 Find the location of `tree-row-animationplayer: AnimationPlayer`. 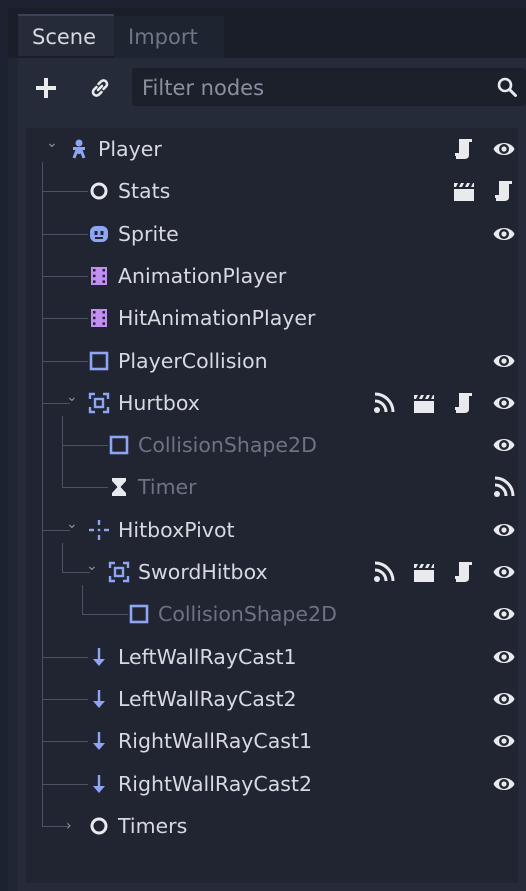

tree-row-animationplayer: AnimationPlayer is located at coordinates (271, 276).